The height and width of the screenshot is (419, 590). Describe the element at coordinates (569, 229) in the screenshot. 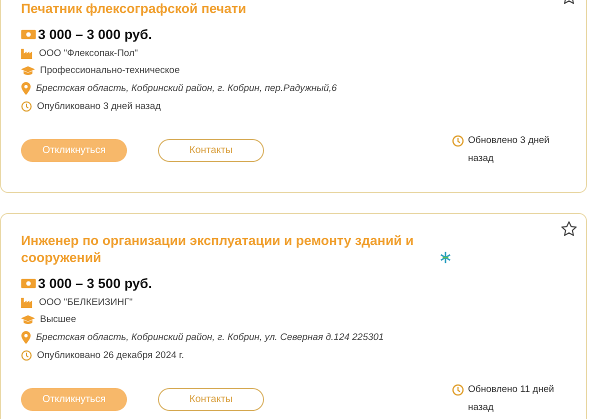

I see `star-icon` at that location.